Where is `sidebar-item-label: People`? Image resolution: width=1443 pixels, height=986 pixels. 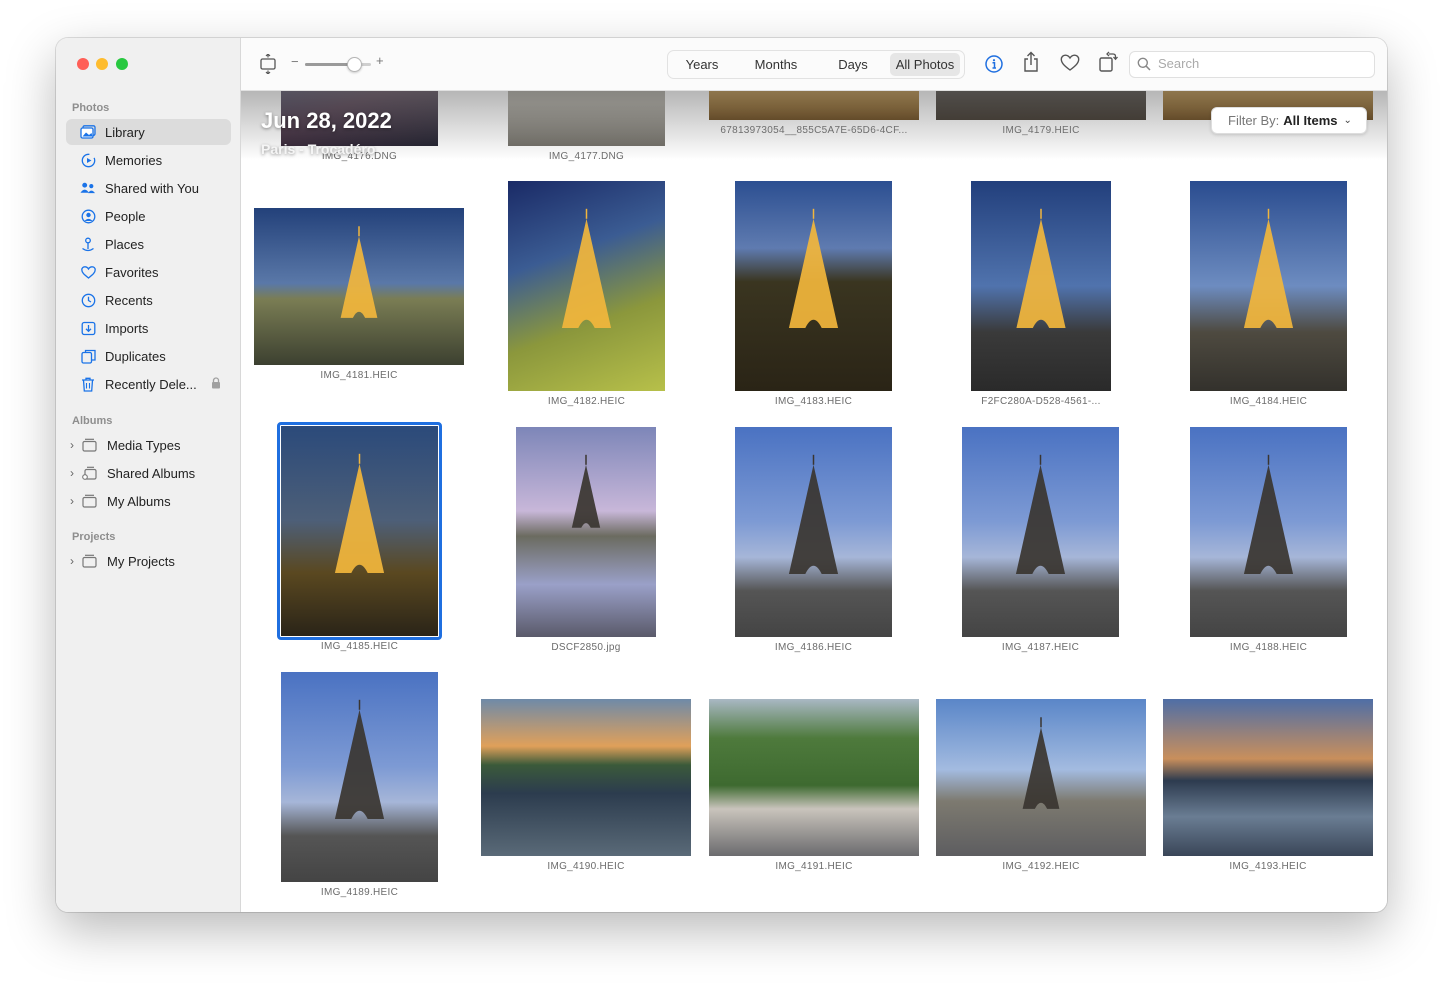
sidebar-item-label: People is located at coordinates (125, 216).